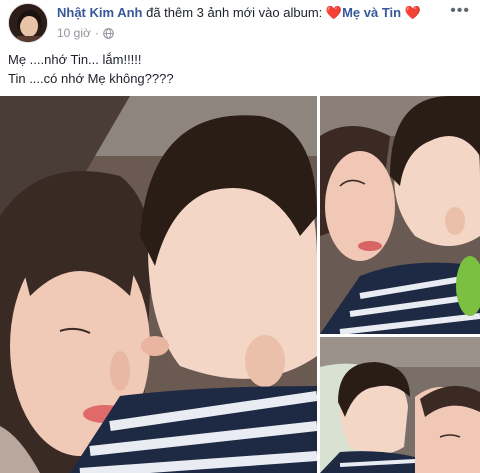  I want to click on post-action-text: đã thêm 3 ảnh mới vào album:, so click(234, 12).